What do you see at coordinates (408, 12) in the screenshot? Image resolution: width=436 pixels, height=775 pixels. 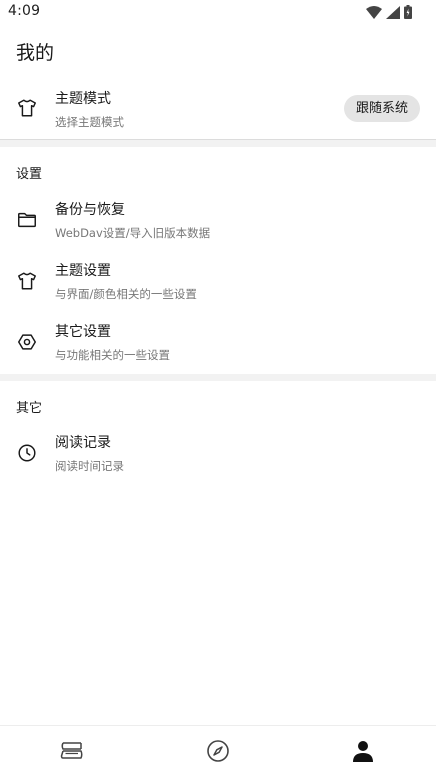 I see `battery-icon` at bounding box center [408, 12].